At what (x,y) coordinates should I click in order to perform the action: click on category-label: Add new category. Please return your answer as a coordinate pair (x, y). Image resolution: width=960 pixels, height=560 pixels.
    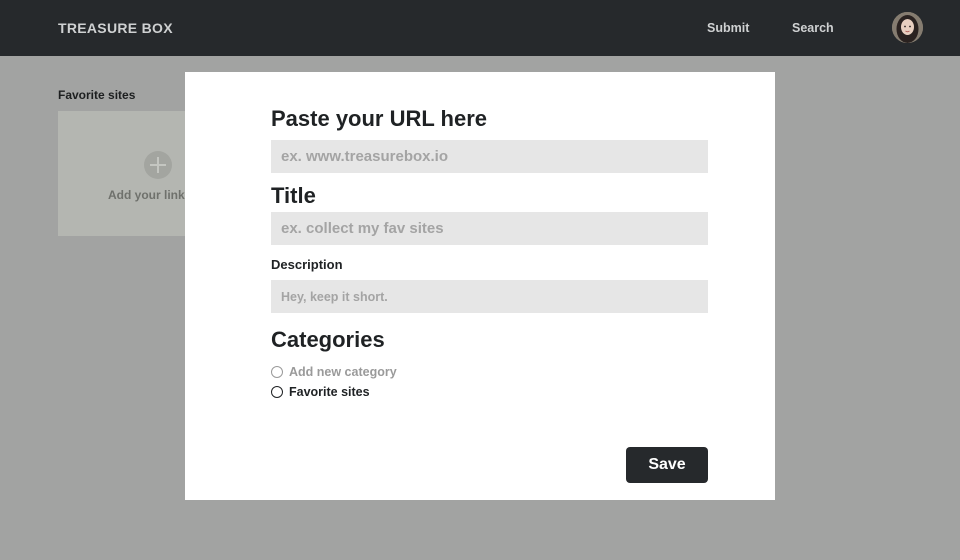
    Looking at the image, I should click on (343, 372).